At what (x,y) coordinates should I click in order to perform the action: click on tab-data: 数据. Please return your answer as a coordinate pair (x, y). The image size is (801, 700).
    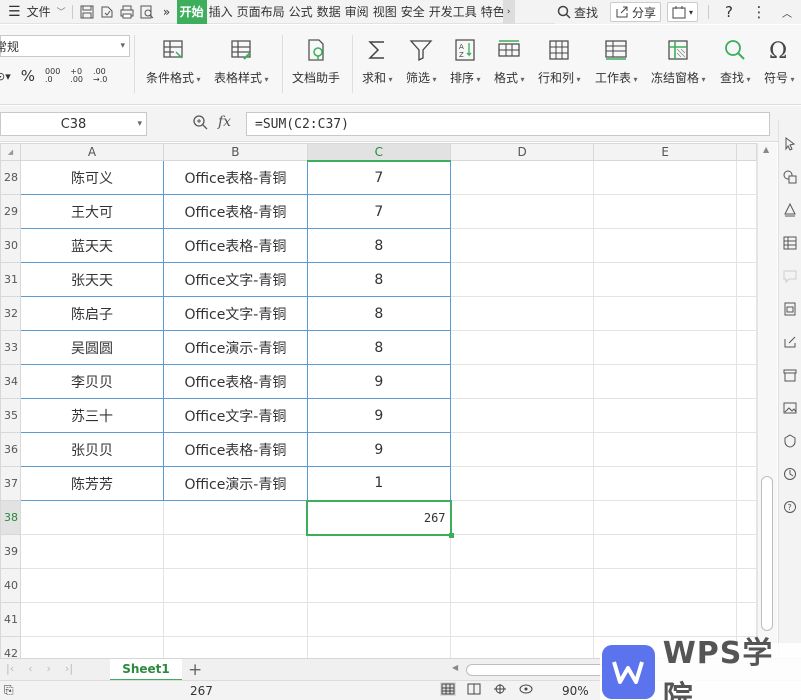
    Looking at the image, I should click on (329, 12).